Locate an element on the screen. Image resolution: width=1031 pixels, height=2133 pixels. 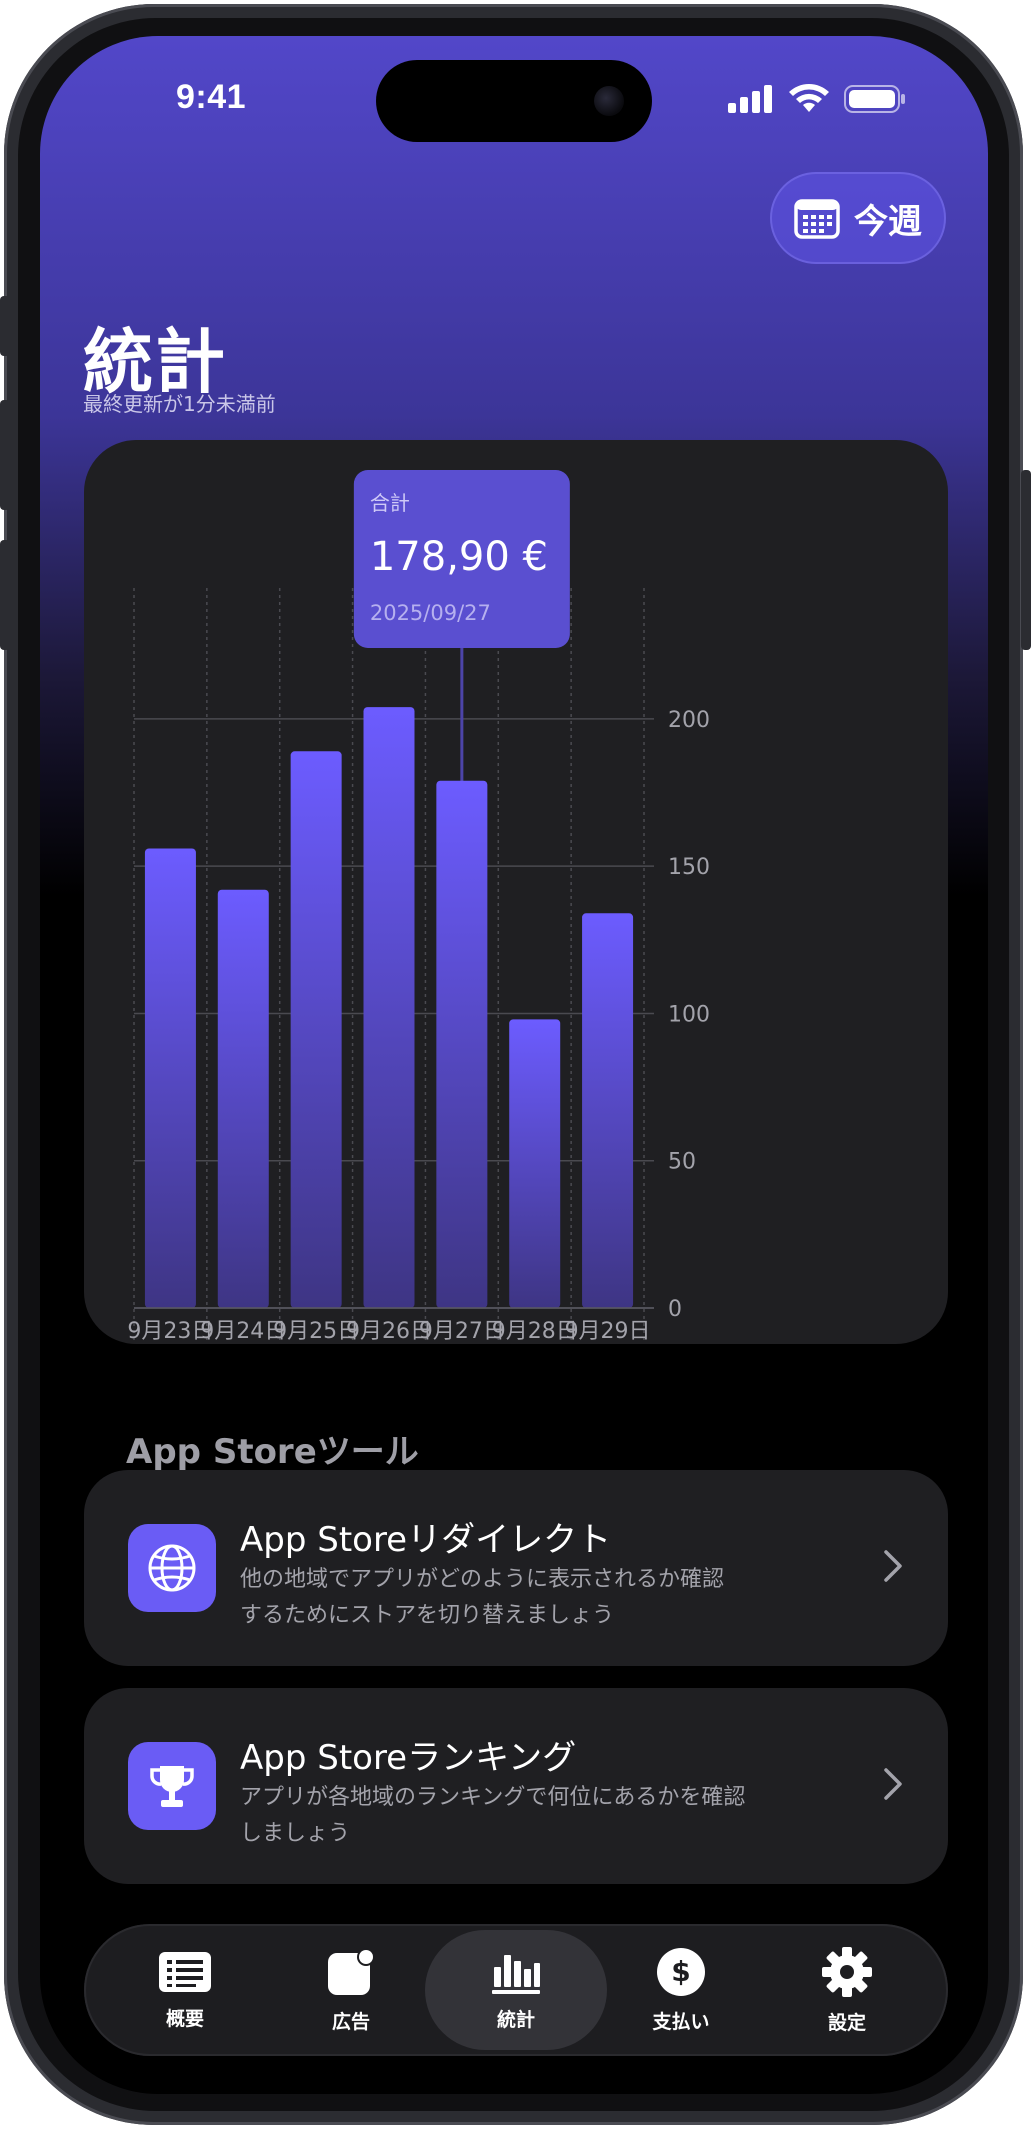
tab-label: 概要 is located at coordinates (184, 2018).